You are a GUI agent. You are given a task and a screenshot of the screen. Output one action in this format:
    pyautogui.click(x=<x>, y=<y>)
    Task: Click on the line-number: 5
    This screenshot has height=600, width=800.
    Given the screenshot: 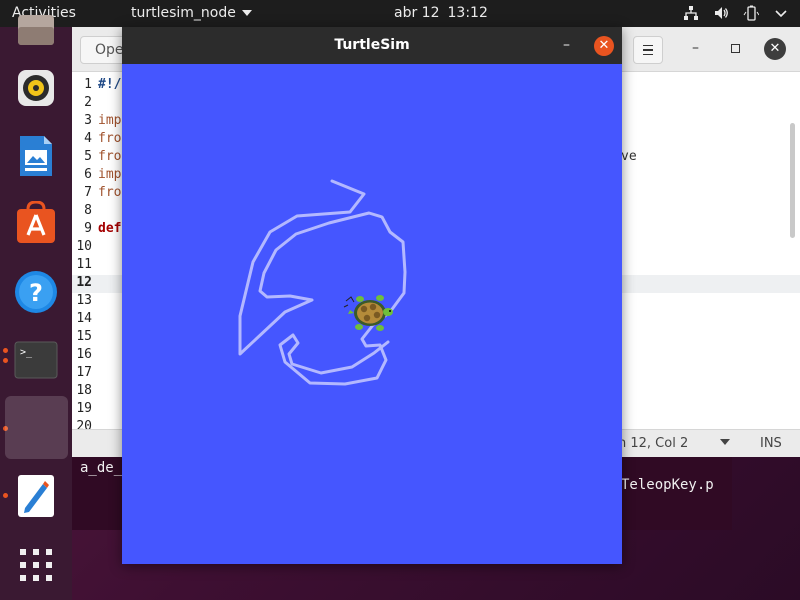 What is the action you would take?
    pyautogui.click(x=88, y=156)
    